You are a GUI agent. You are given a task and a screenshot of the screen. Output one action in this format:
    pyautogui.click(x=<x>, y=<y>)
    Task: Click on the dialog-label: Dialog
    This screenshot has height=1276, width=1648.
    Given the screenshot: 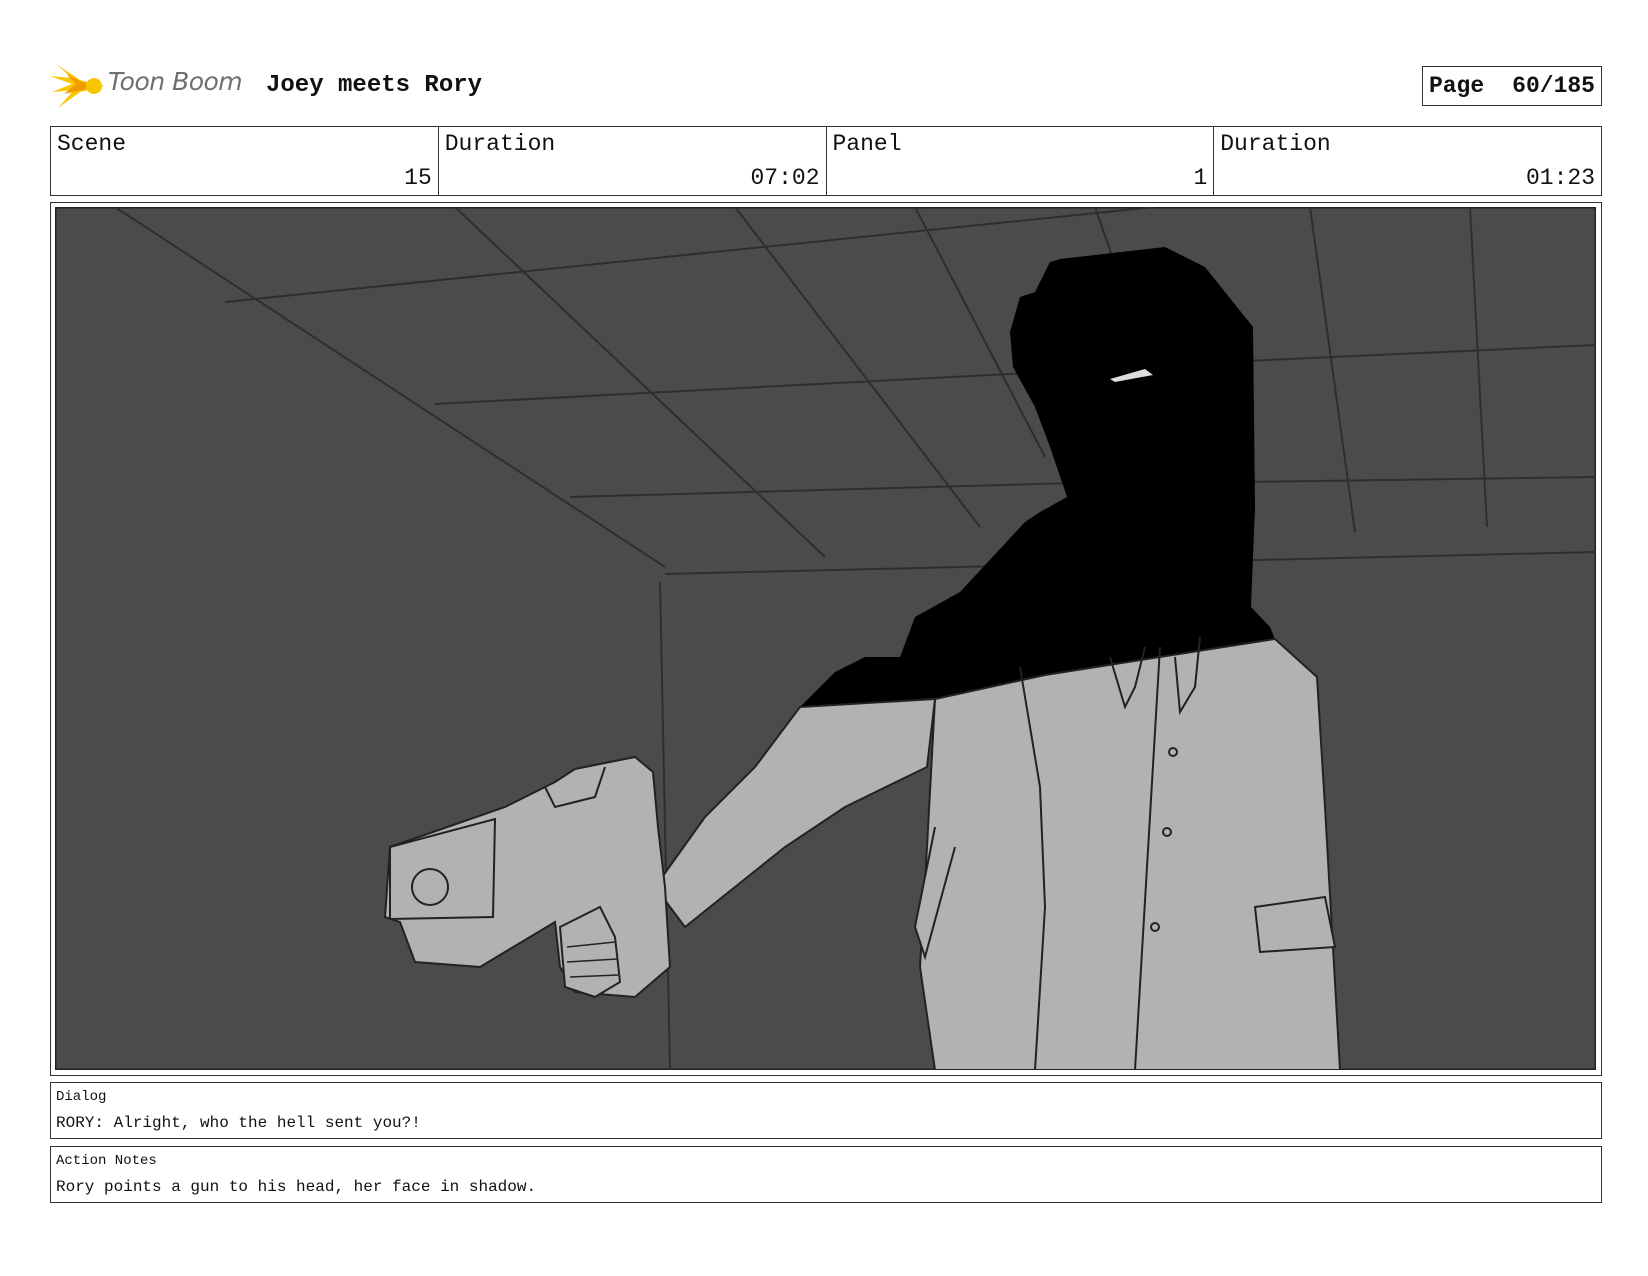 What is the action you would take?
    pyautogui.click(x=81, y=1097)
    